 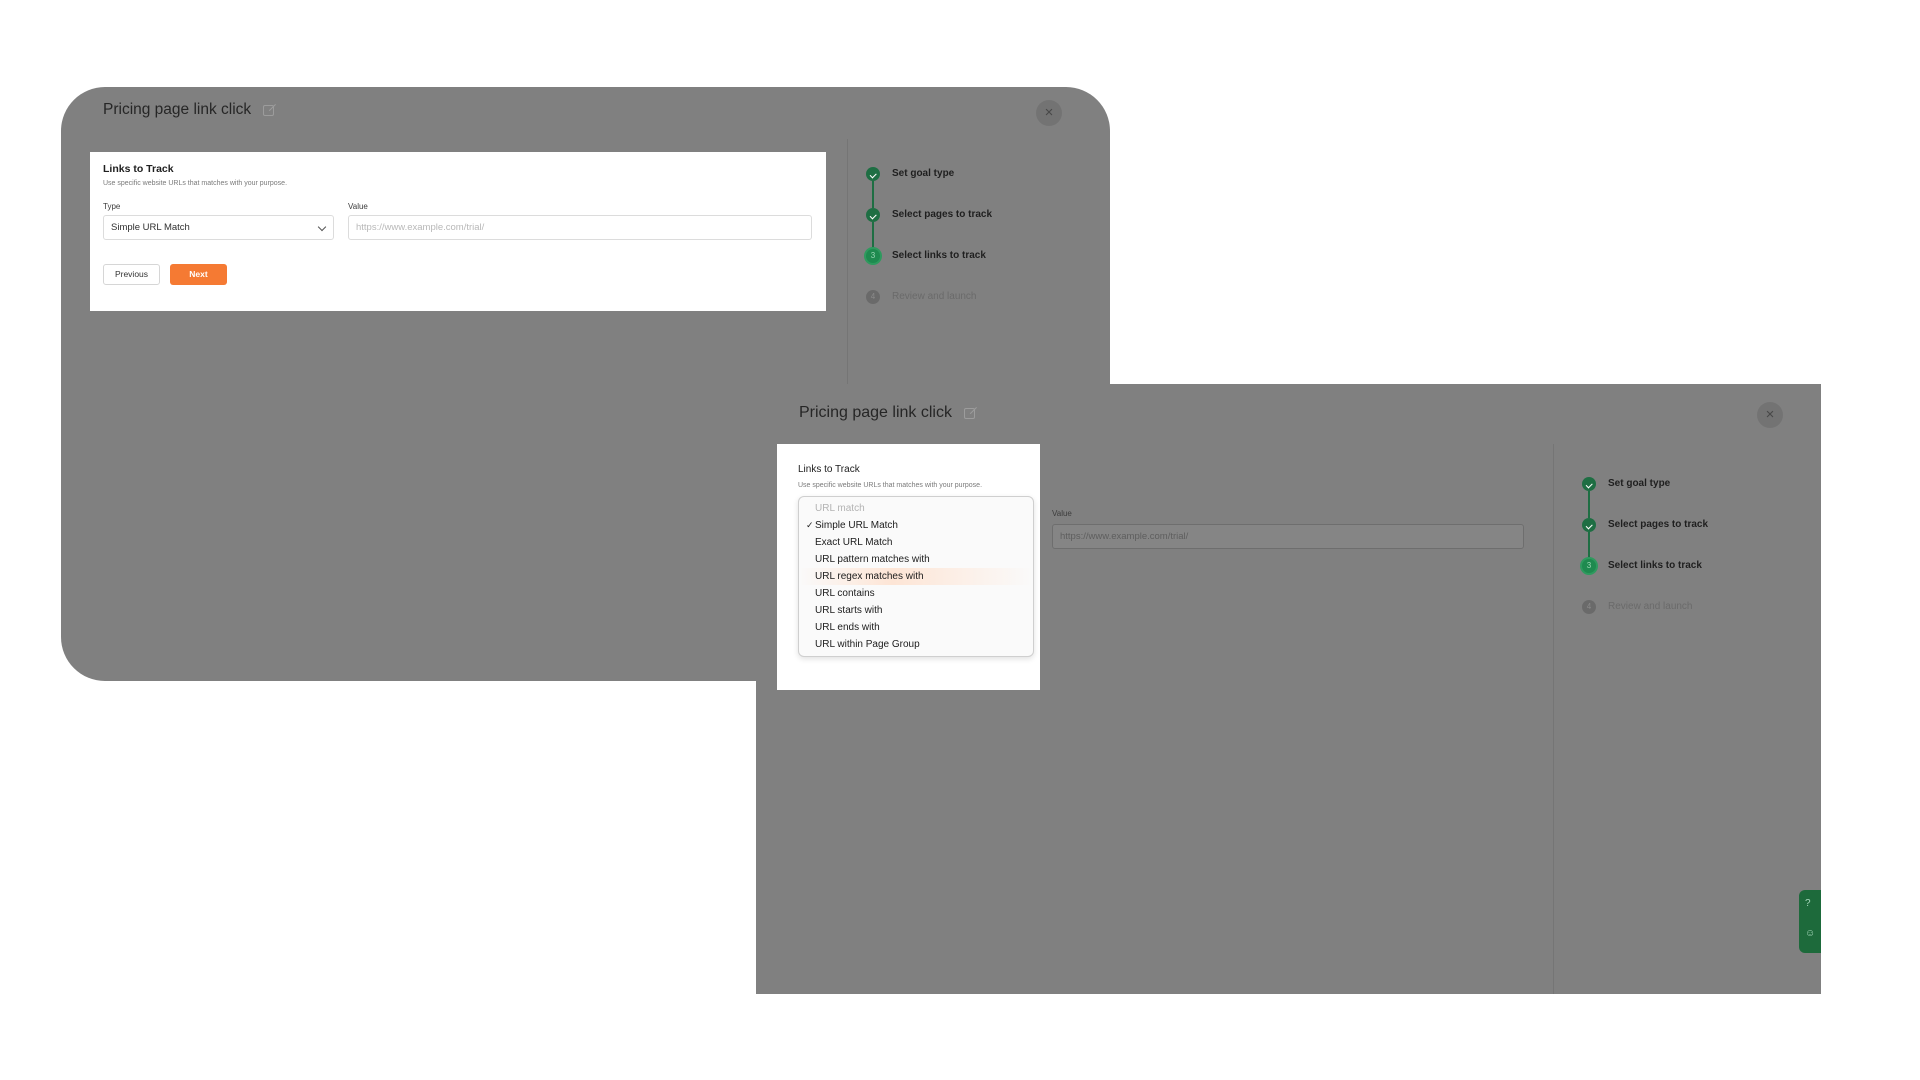 I want to click on help-icon: ?, so click(x=1808, y=903).